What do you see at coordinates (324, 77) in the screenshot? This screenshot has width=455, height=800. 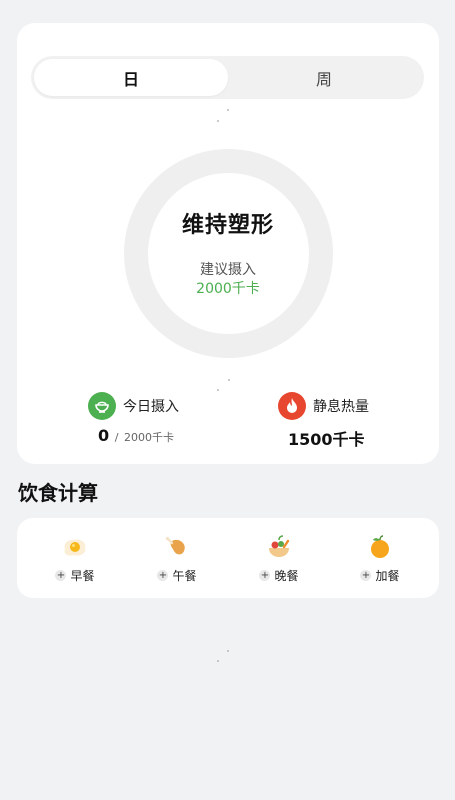 I see `tab-week: 周` at bounding box center [324, 77].